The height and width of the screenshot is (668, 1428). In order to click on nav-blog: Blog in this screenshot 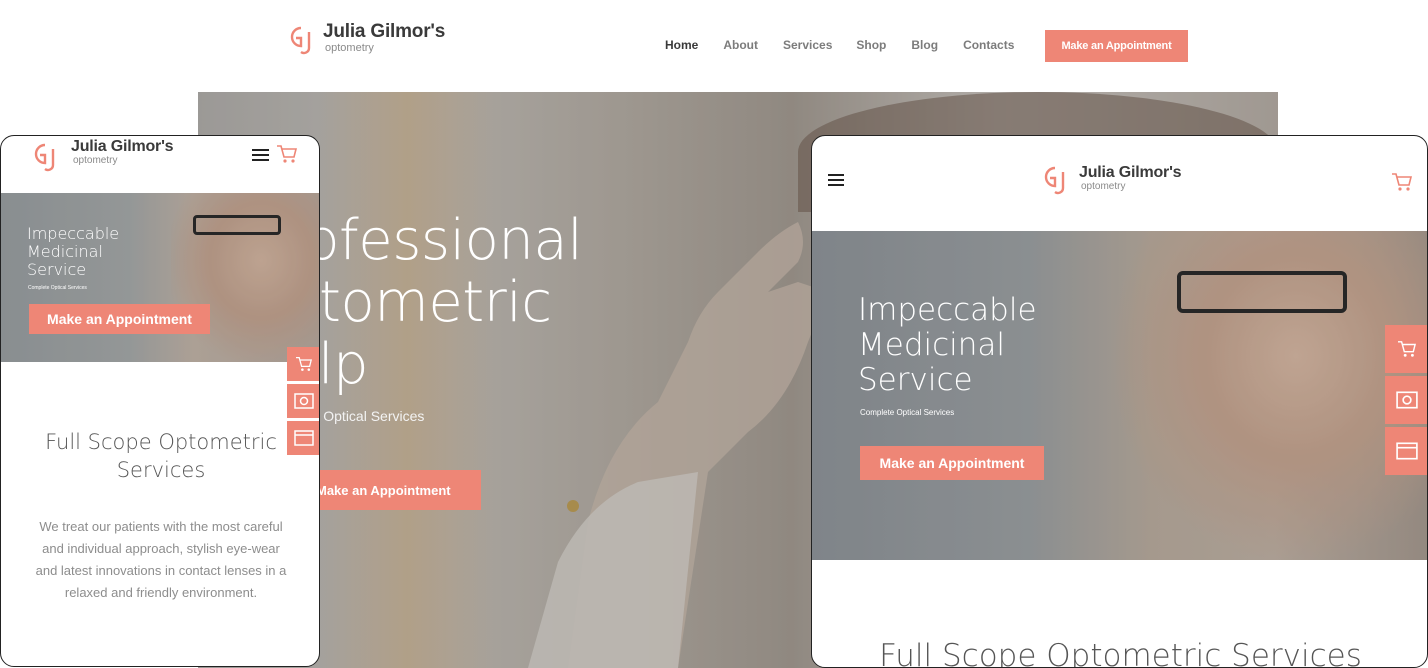, I will do `click(924, 45)`.